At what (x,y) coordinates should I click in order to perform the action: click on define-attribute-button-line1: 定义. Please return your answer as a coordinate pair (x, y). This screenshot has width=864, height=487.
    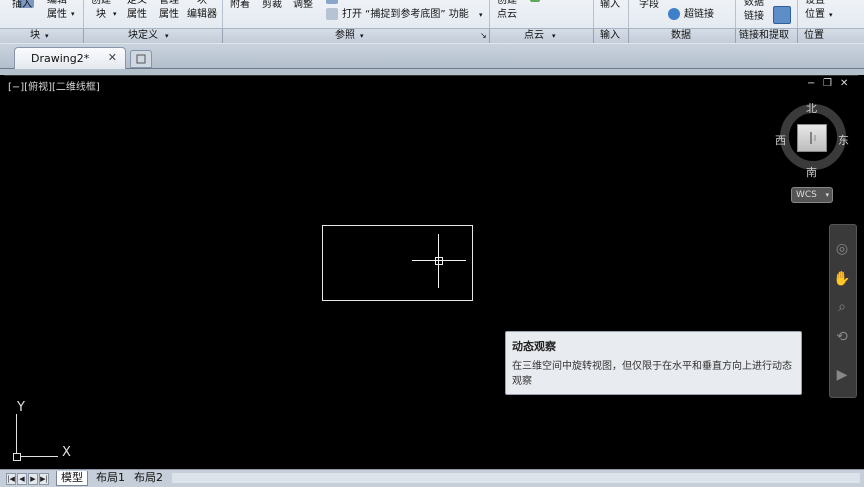
    Looking at the image, I should click on (137, 3).